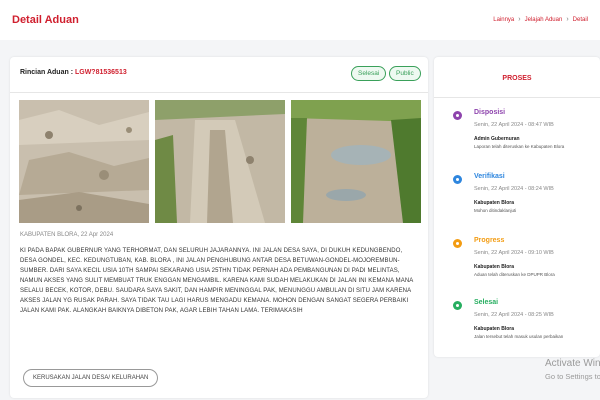 This screenshot has height=400, width=600. What do you see at coordinates (486, 302) in the screenshot?
I see `timeline-status: Selesai` at bounding box center [486, 302].